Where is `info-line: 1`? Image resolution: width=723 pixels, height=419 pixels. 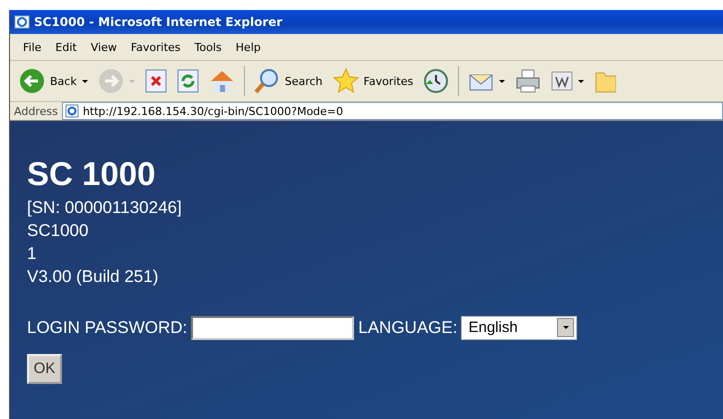 info-line: 1 is located at coordinates (32, 253).